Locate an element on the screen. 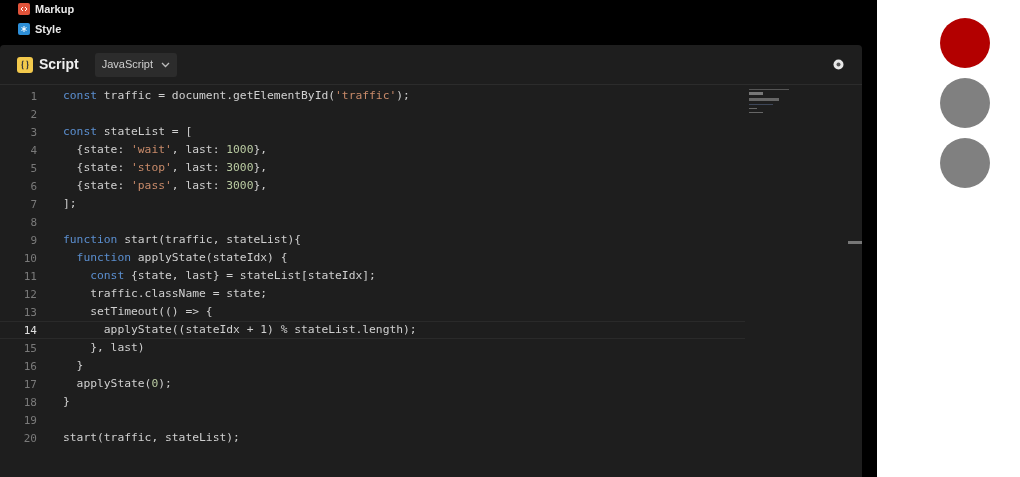  code-line: {state: 'wait', last: 1000}, is located at coordinates (171, 150).